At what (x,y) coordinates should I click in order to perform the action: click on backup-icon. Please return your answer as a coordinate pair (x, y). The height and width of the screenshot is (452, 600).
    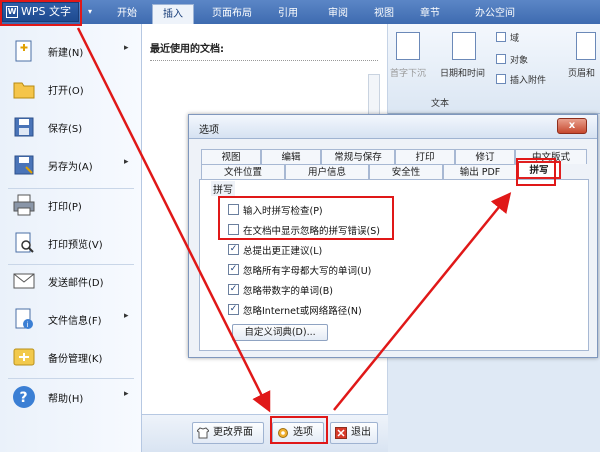
    Looking at the image, I should click on (24, 357).